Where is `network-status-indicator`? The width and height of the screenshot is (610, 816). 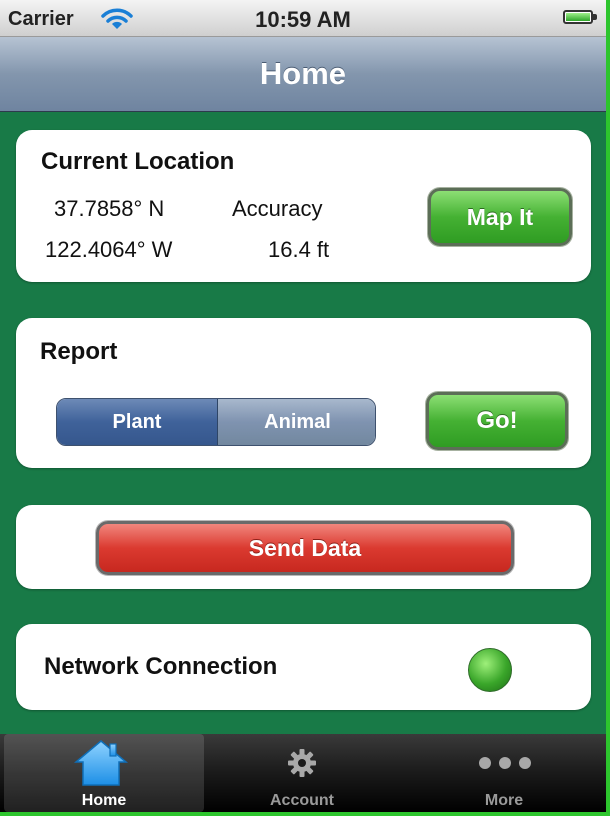 network-status-indicator is located at coordinates (490, 670).